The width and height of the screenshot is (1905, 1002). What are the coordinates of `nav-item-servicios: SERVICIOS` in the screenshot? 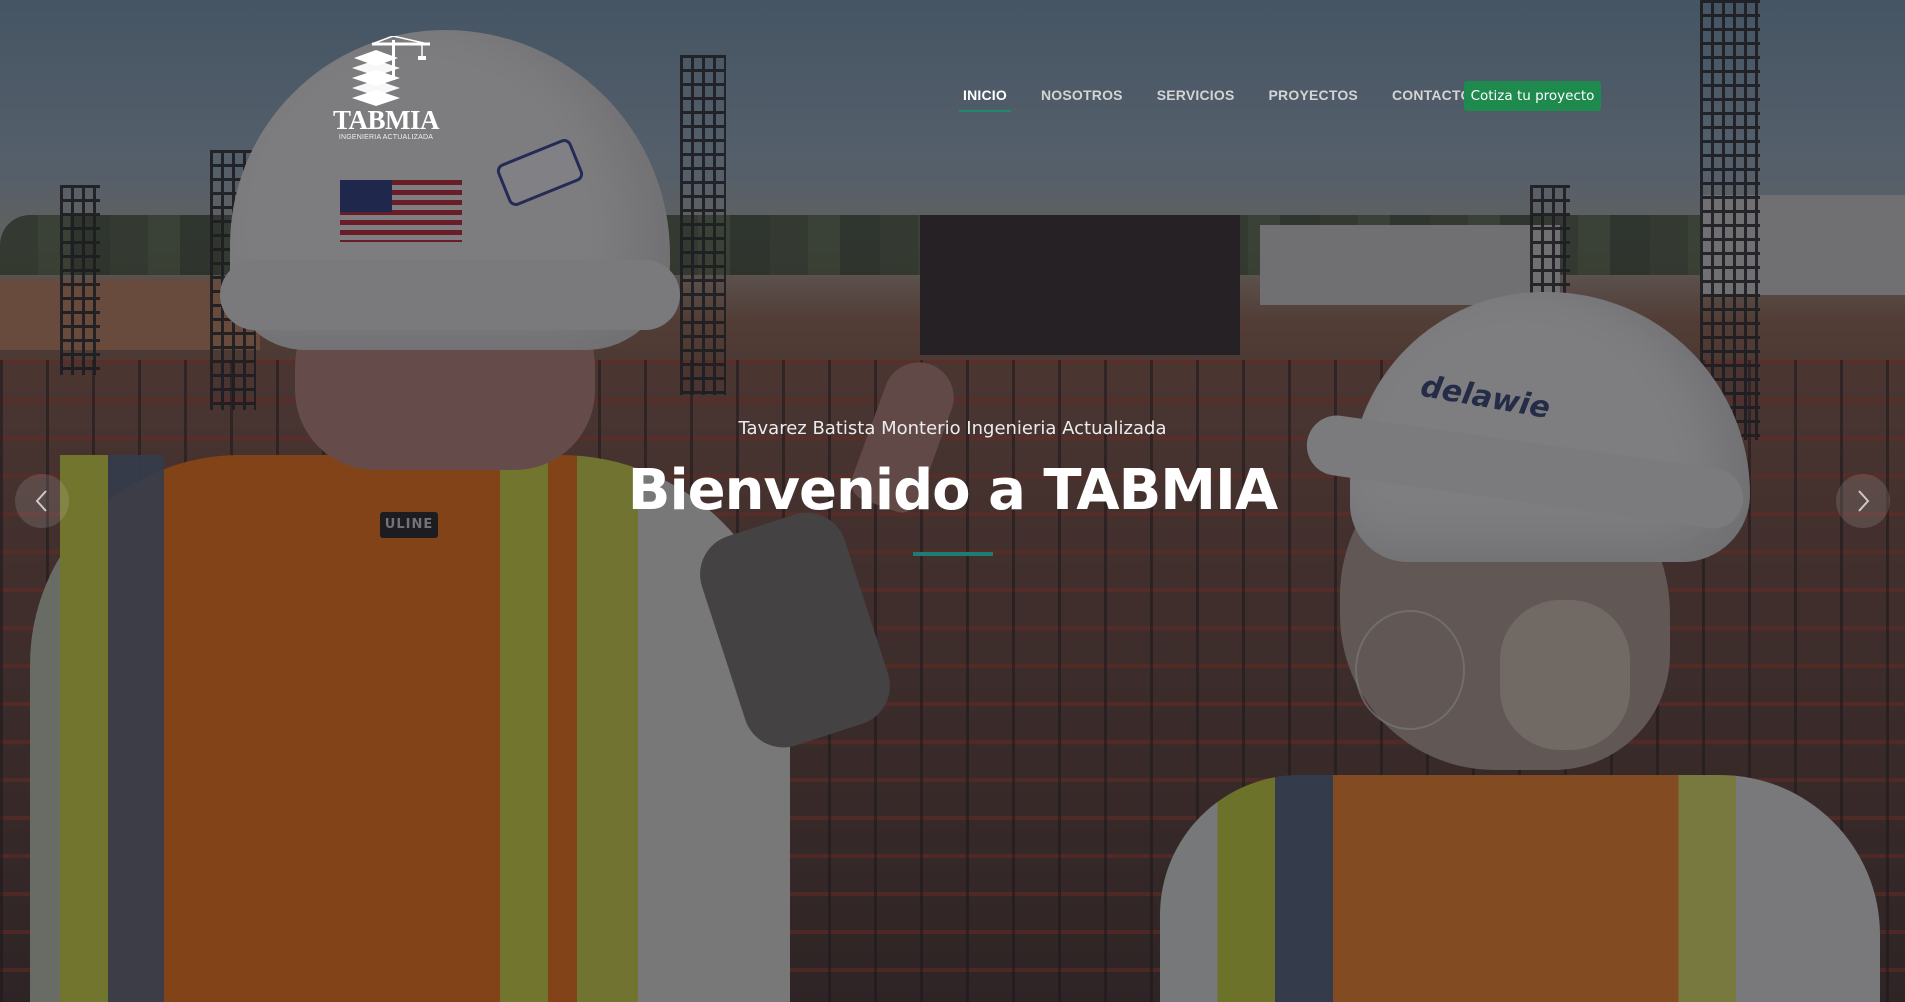 It's located at (1196, 97).